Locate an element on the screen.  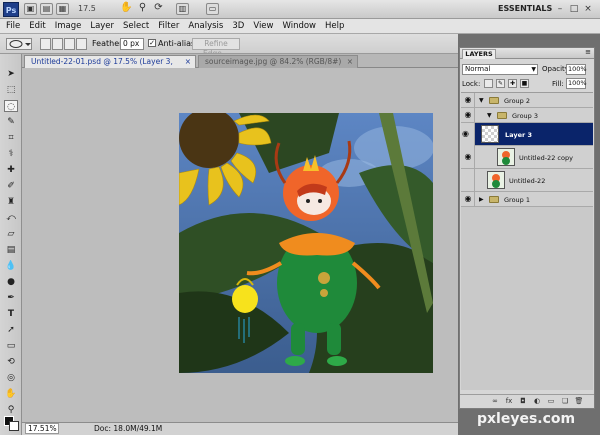
minimize-button: – is located at coordinates (560, 9).